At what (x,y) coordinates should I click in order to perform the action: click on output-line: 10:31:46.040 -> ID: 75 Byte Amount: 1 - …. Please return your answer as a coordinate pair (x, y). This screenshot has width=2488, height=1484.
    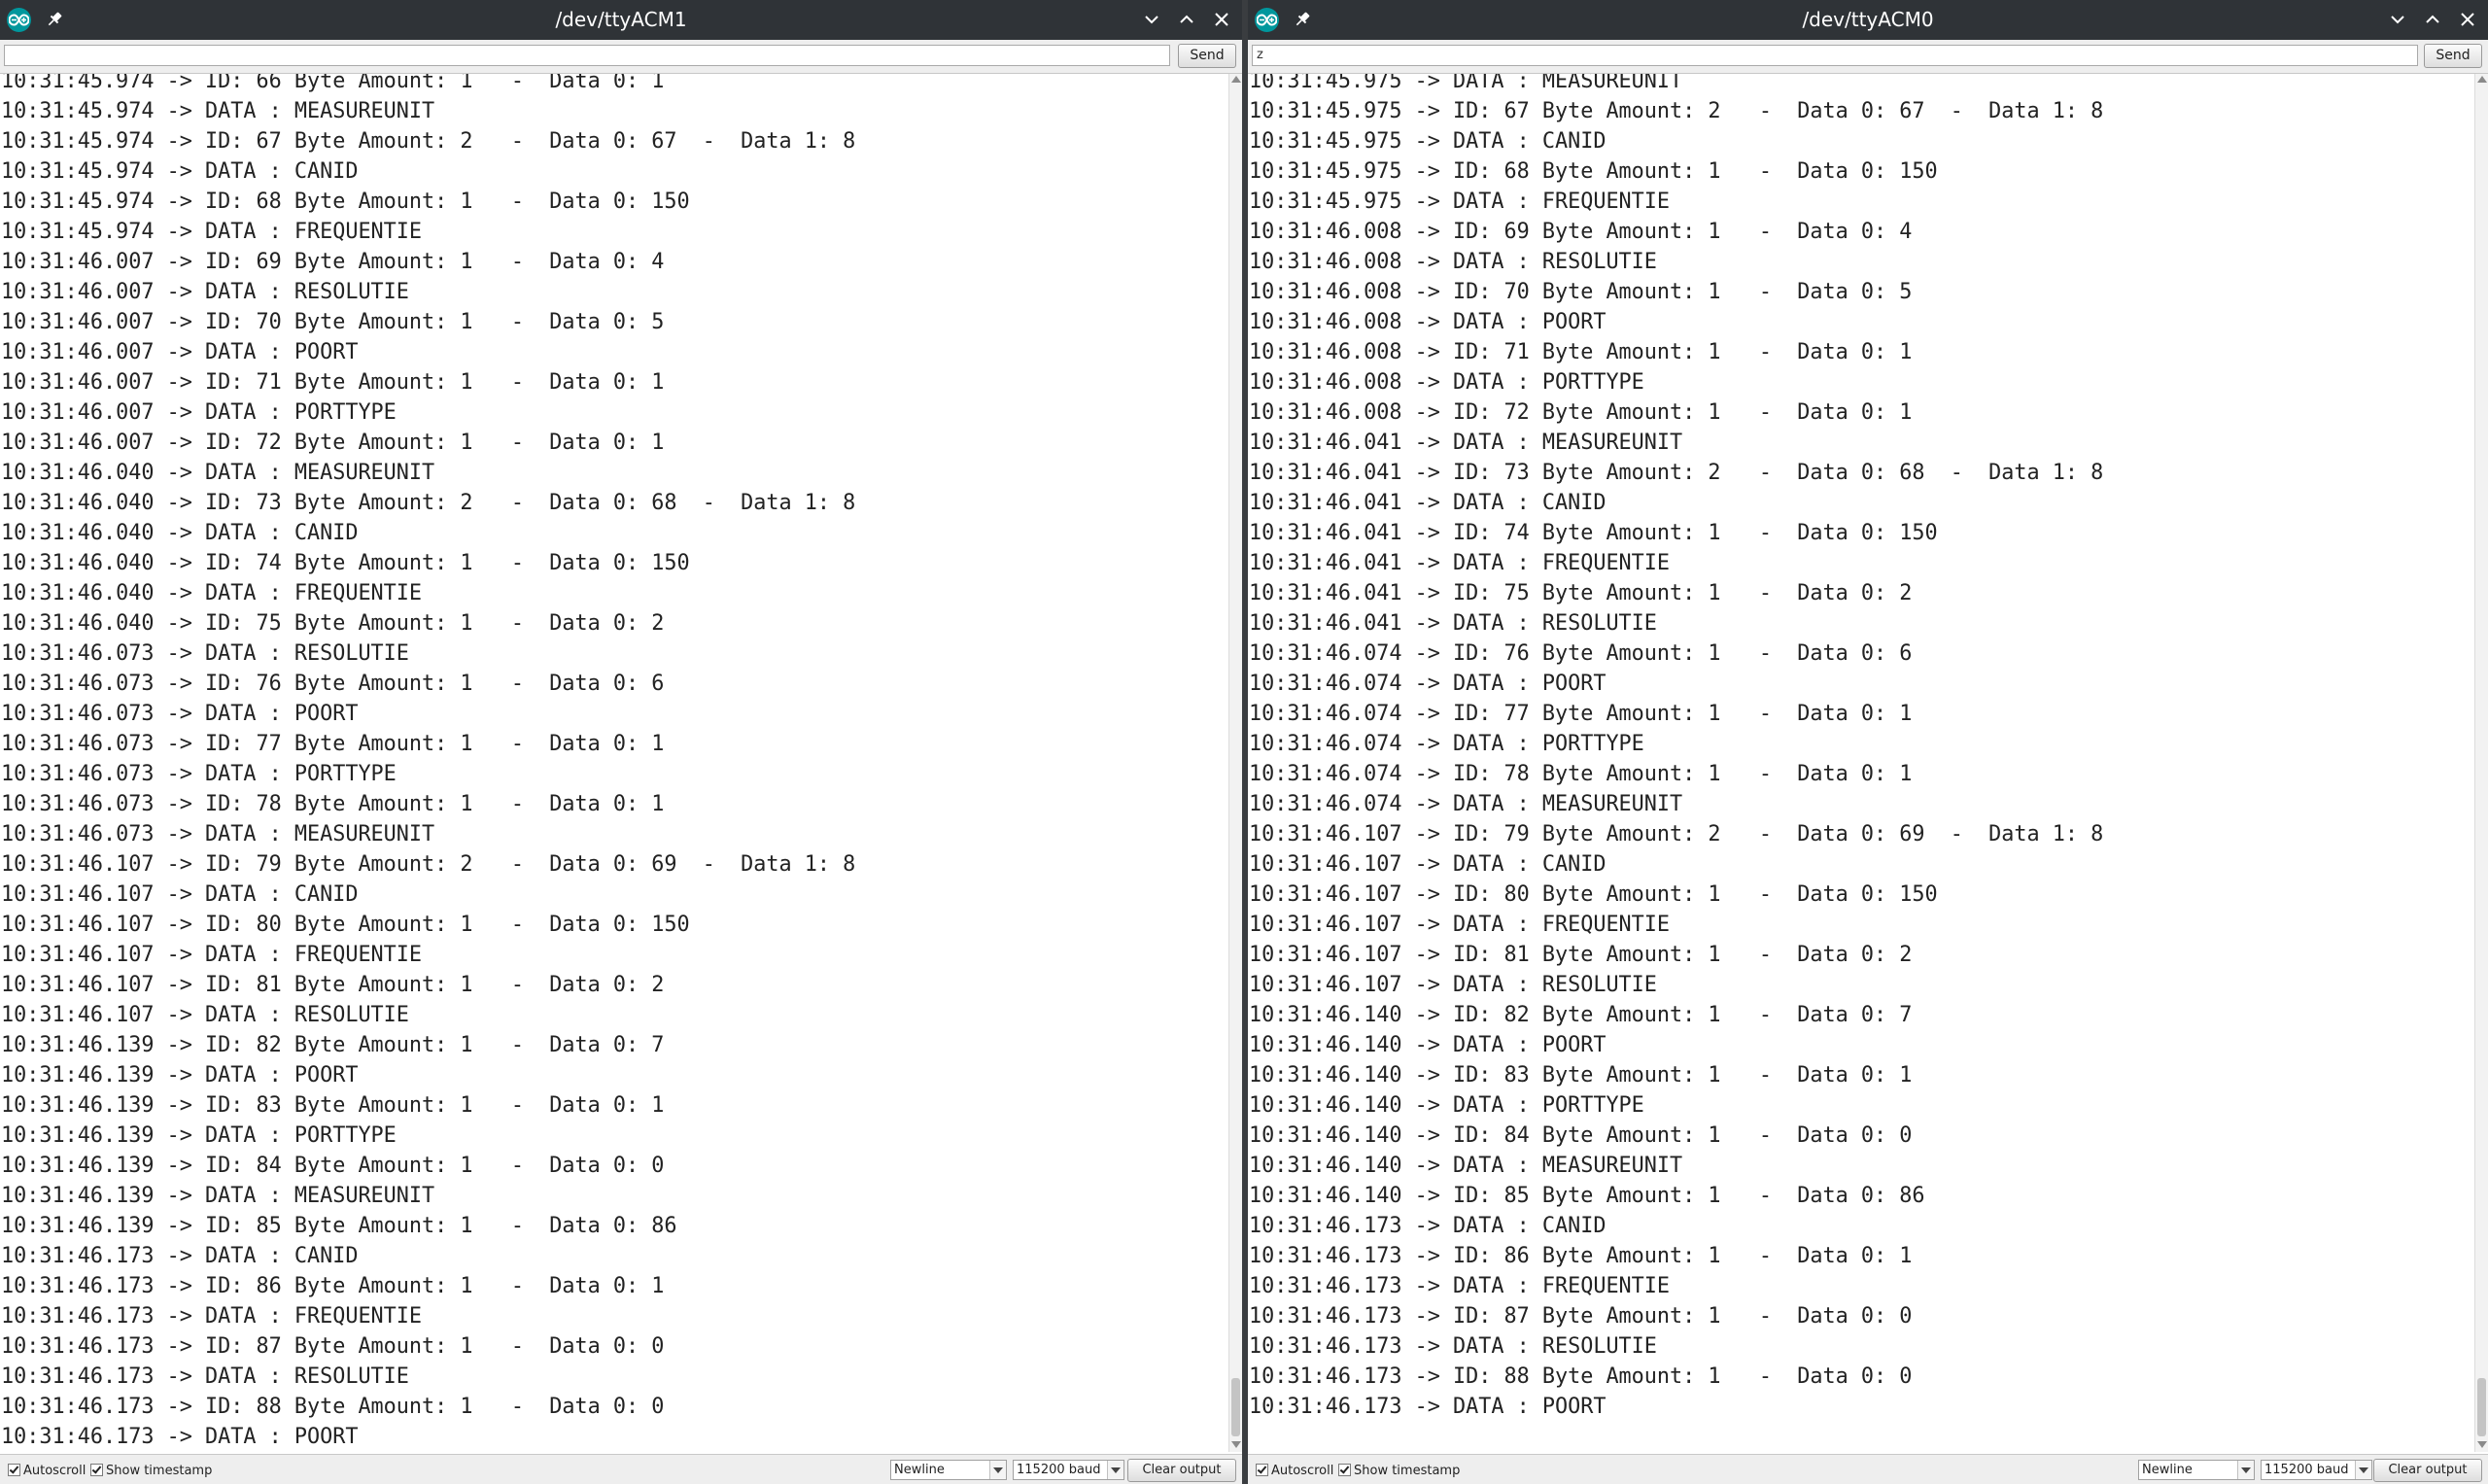
    Looking at the image, I should click on (333, 623).